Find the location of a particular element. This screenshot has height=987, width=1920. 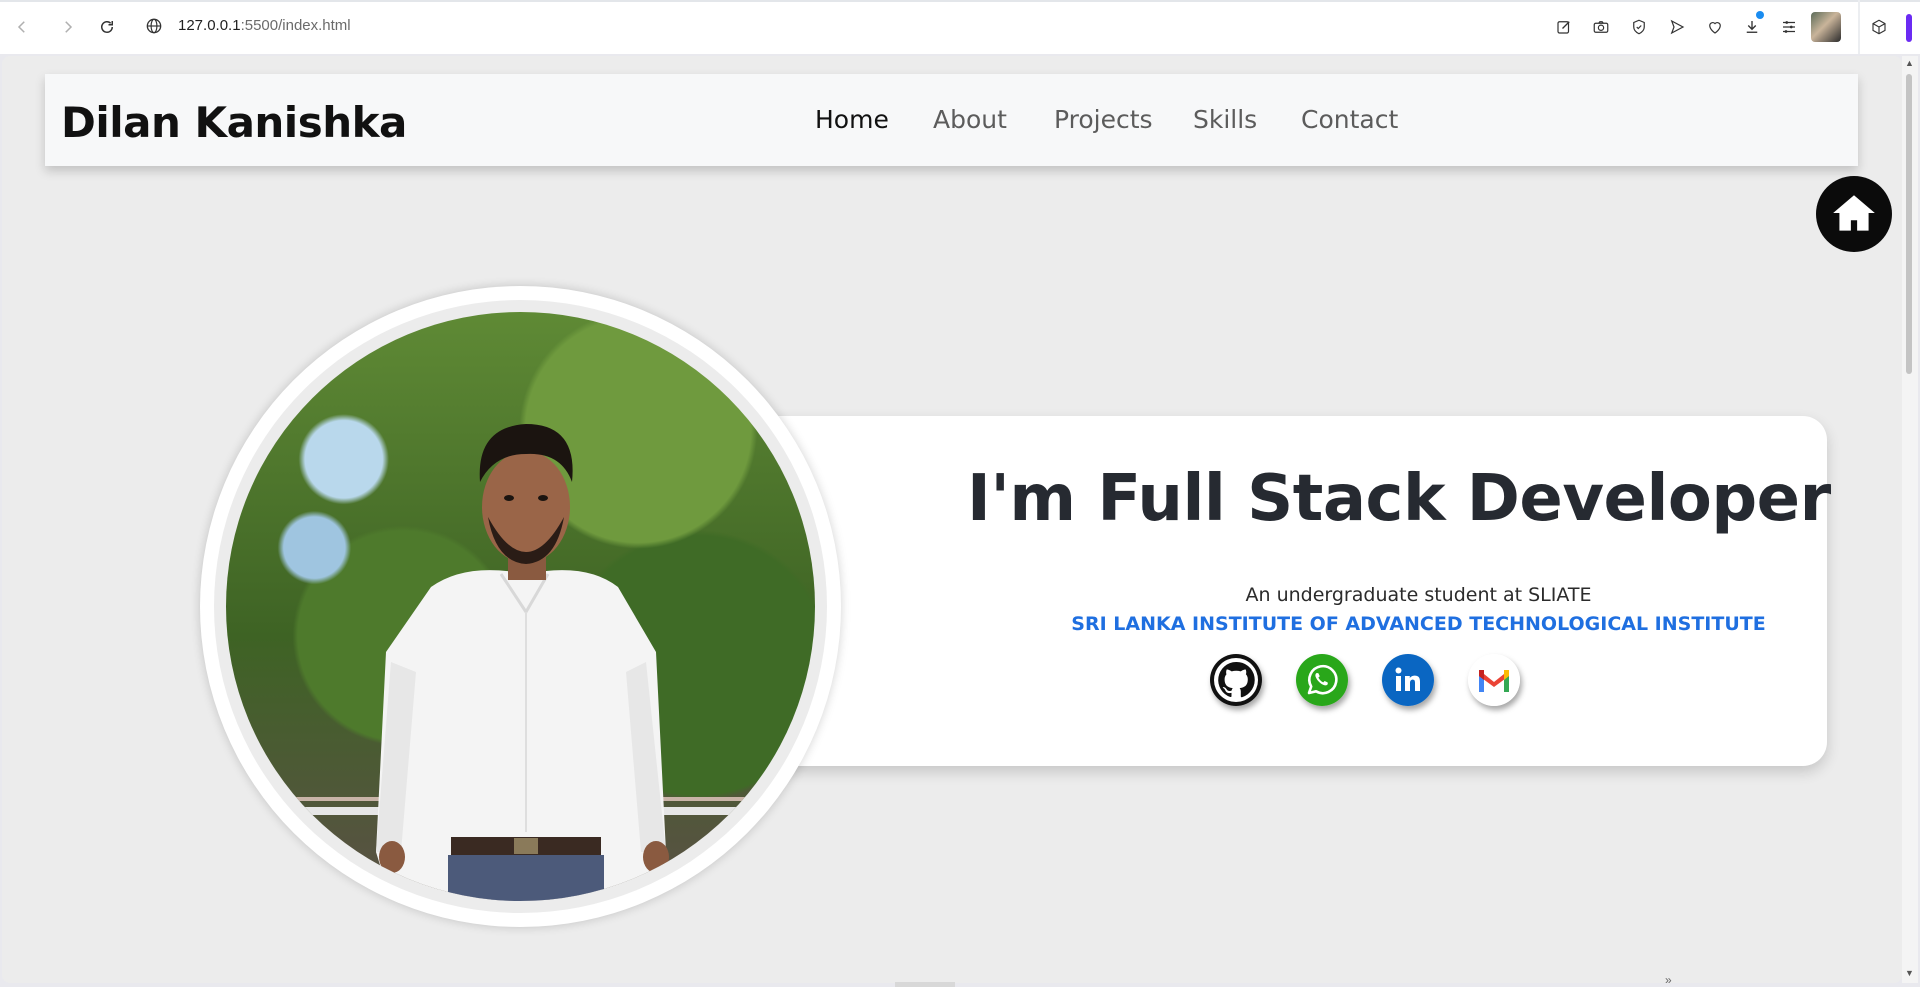

browser-toolbar: 127.0.0.1:5500/index.html is located at coordinates (960, 27).